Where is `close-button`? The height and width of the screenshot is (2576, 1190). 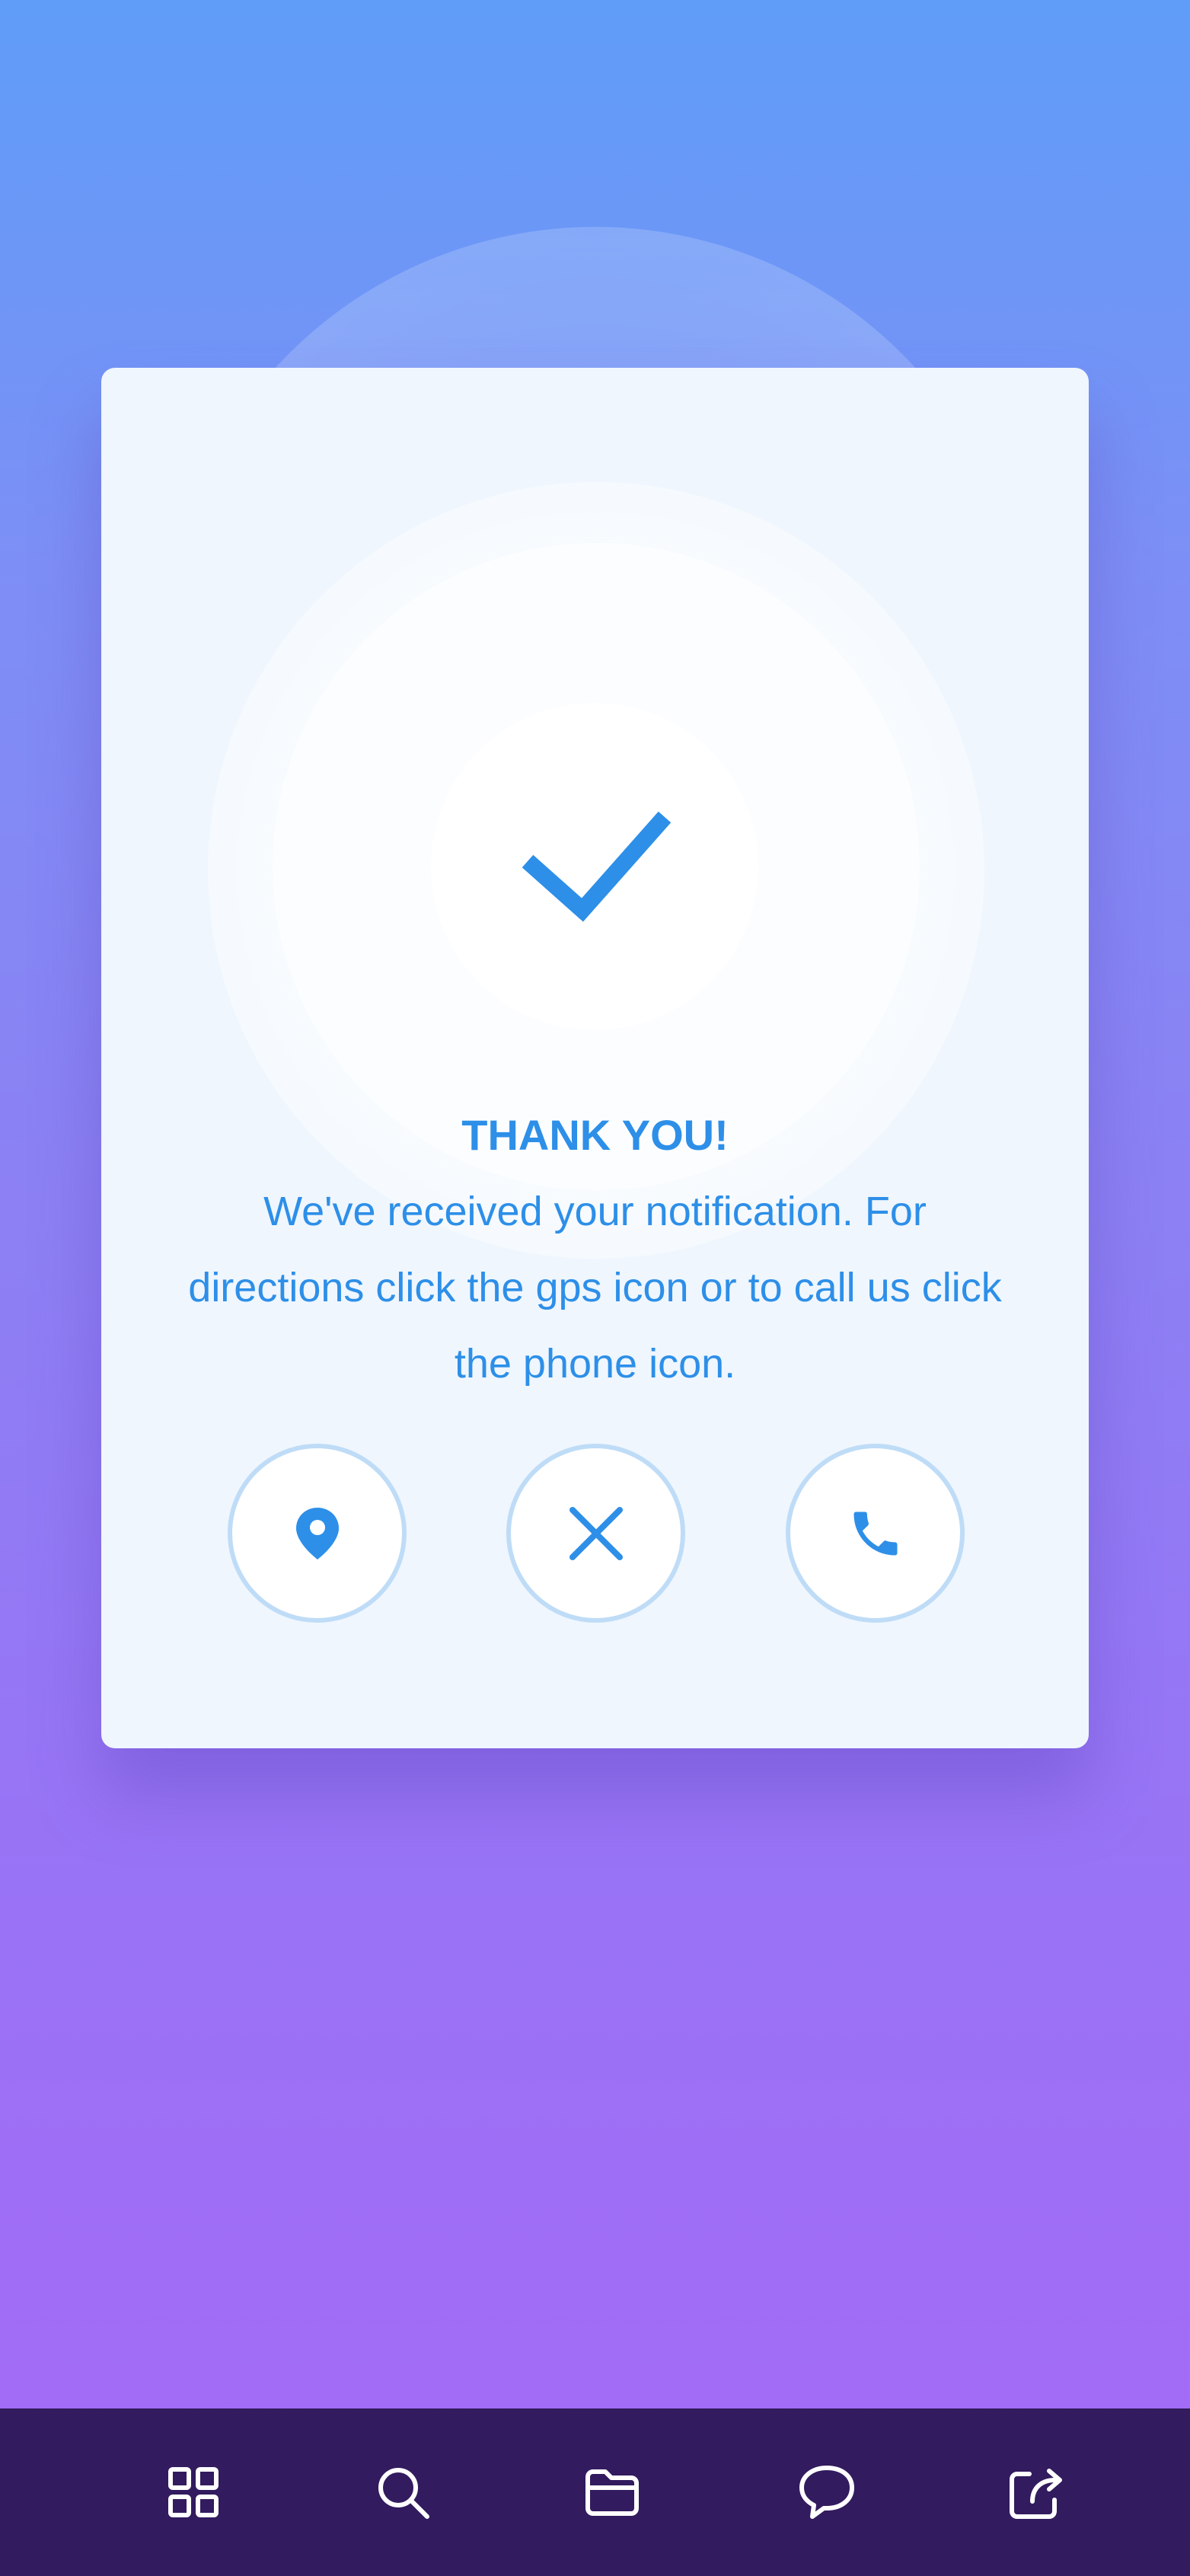
close-button is located at coordinates (595, 1533).